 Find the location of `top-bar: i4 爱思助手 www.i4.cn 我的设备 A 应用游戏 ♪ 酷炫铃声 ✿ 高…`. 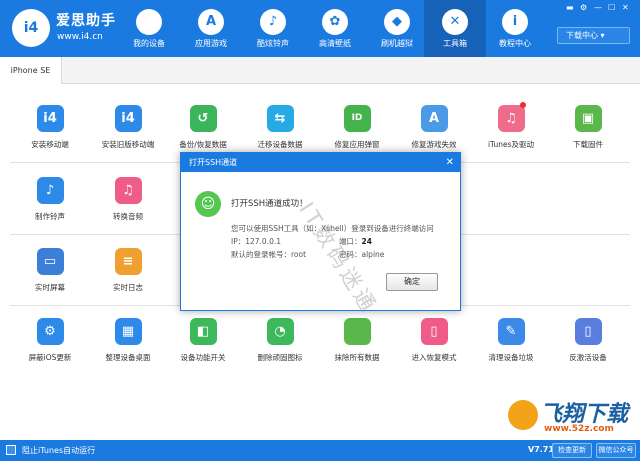

top-bar: i4 爱思助手 www.i4.cn 我的设备 A 应用游戏 ♪ 酷炫铃声 ✿ 高… is located at coordinates (320, 28).